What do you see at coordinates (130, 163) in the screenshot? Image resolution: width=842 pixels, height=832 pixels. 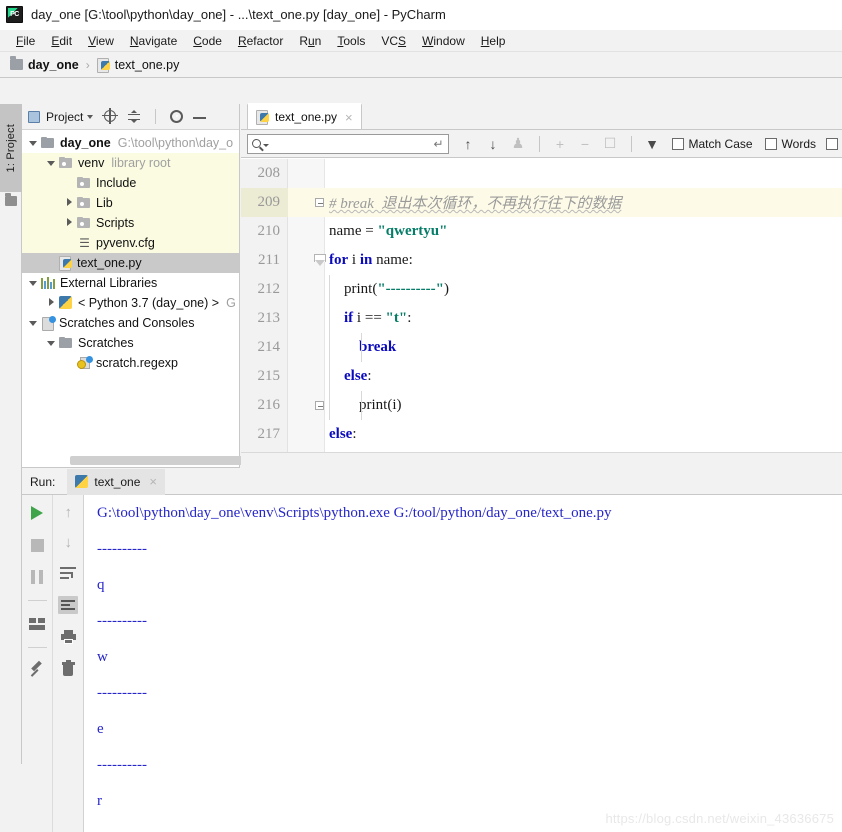 I see `tree-item: venv library root` at bounding box center [130, 163].